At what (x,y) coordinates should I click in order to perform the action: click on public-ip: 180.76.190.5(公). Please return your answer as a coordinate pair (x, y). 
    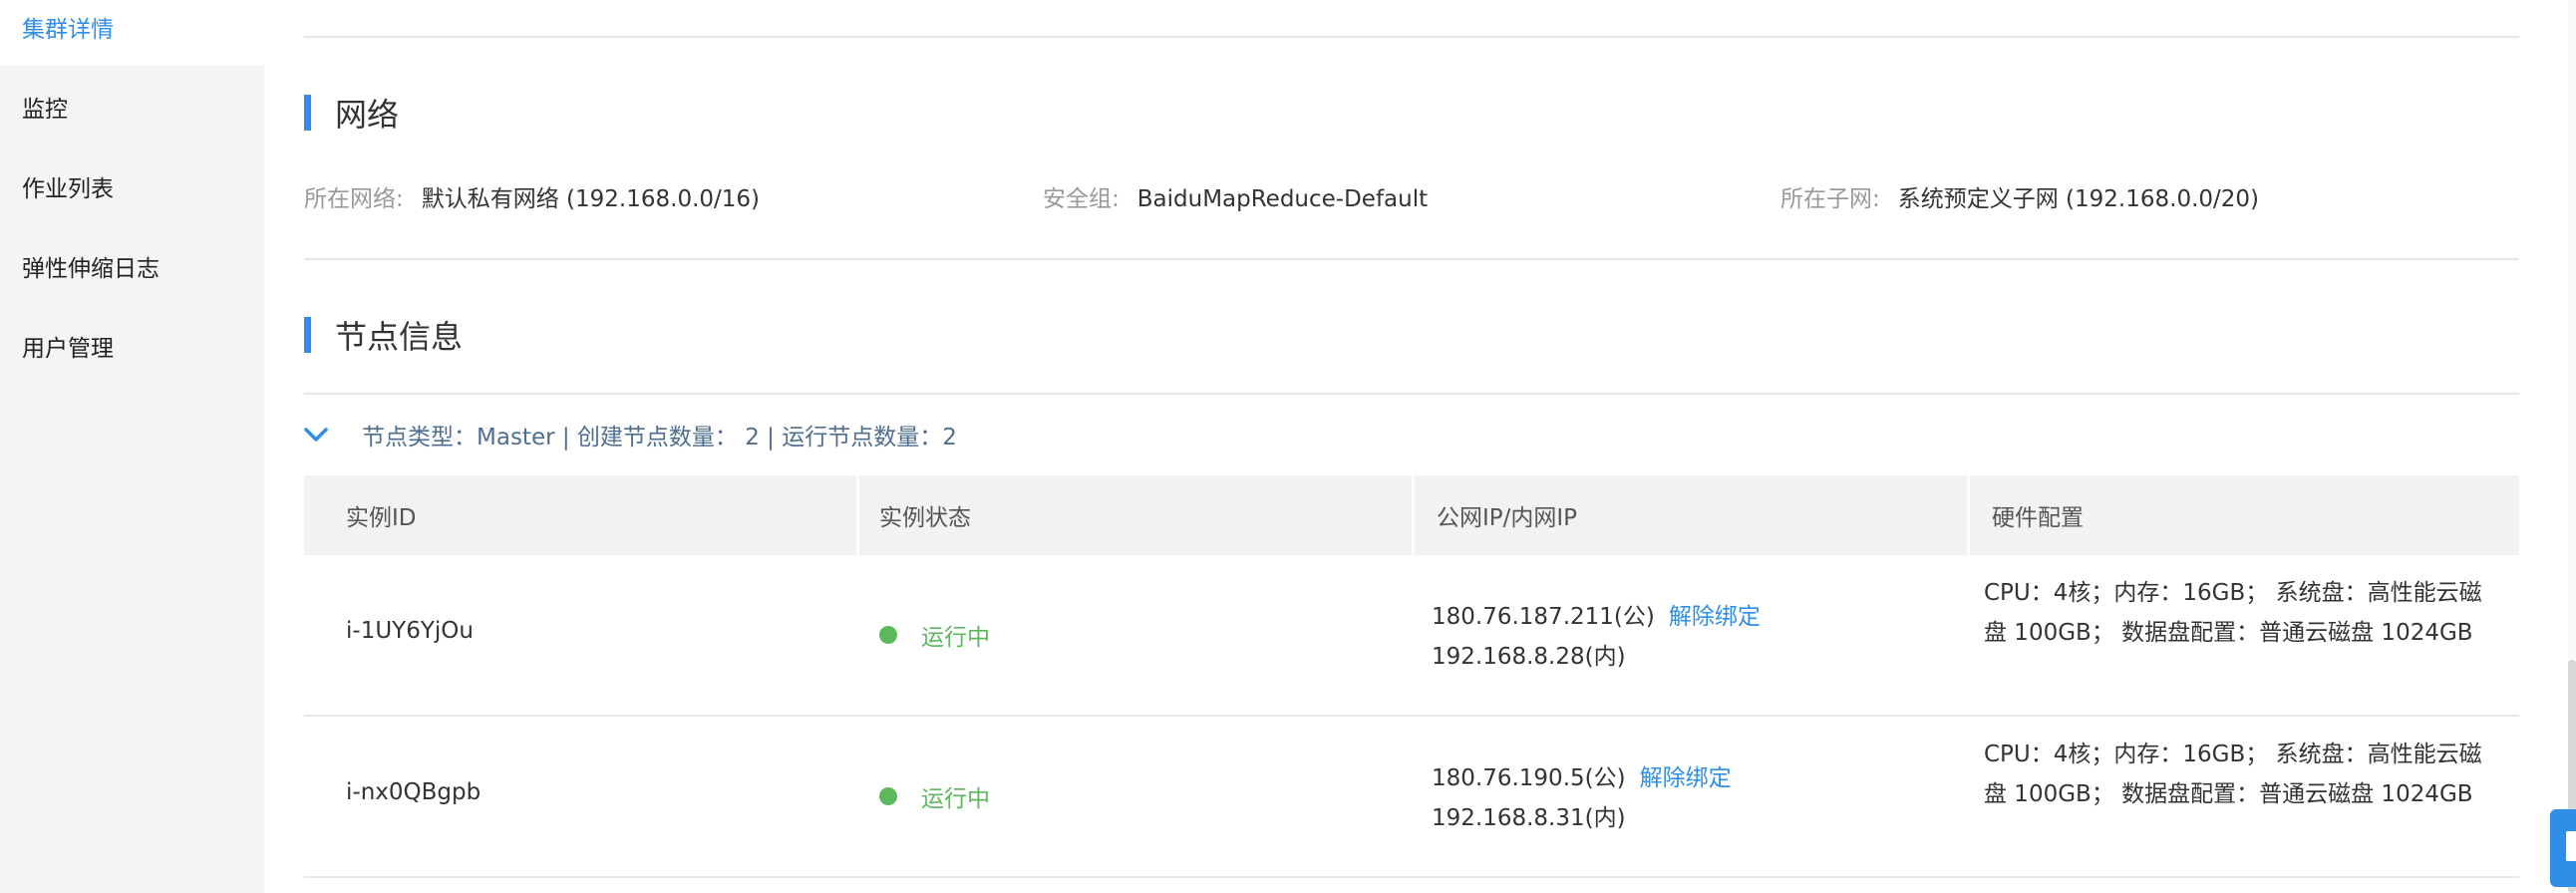
    Looking at the image, I should click on (1529, 778).